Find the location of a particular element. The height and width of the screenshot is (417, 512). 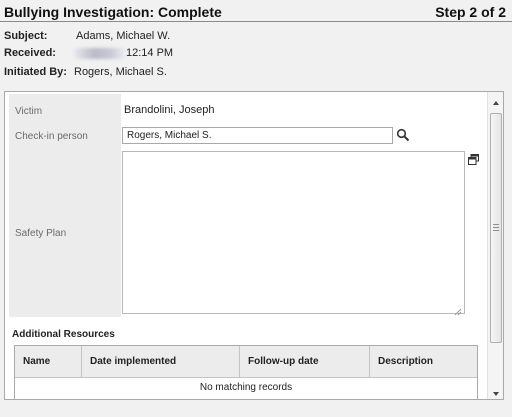

scrollbar-grip-icon is located at coordinates (496, 227).